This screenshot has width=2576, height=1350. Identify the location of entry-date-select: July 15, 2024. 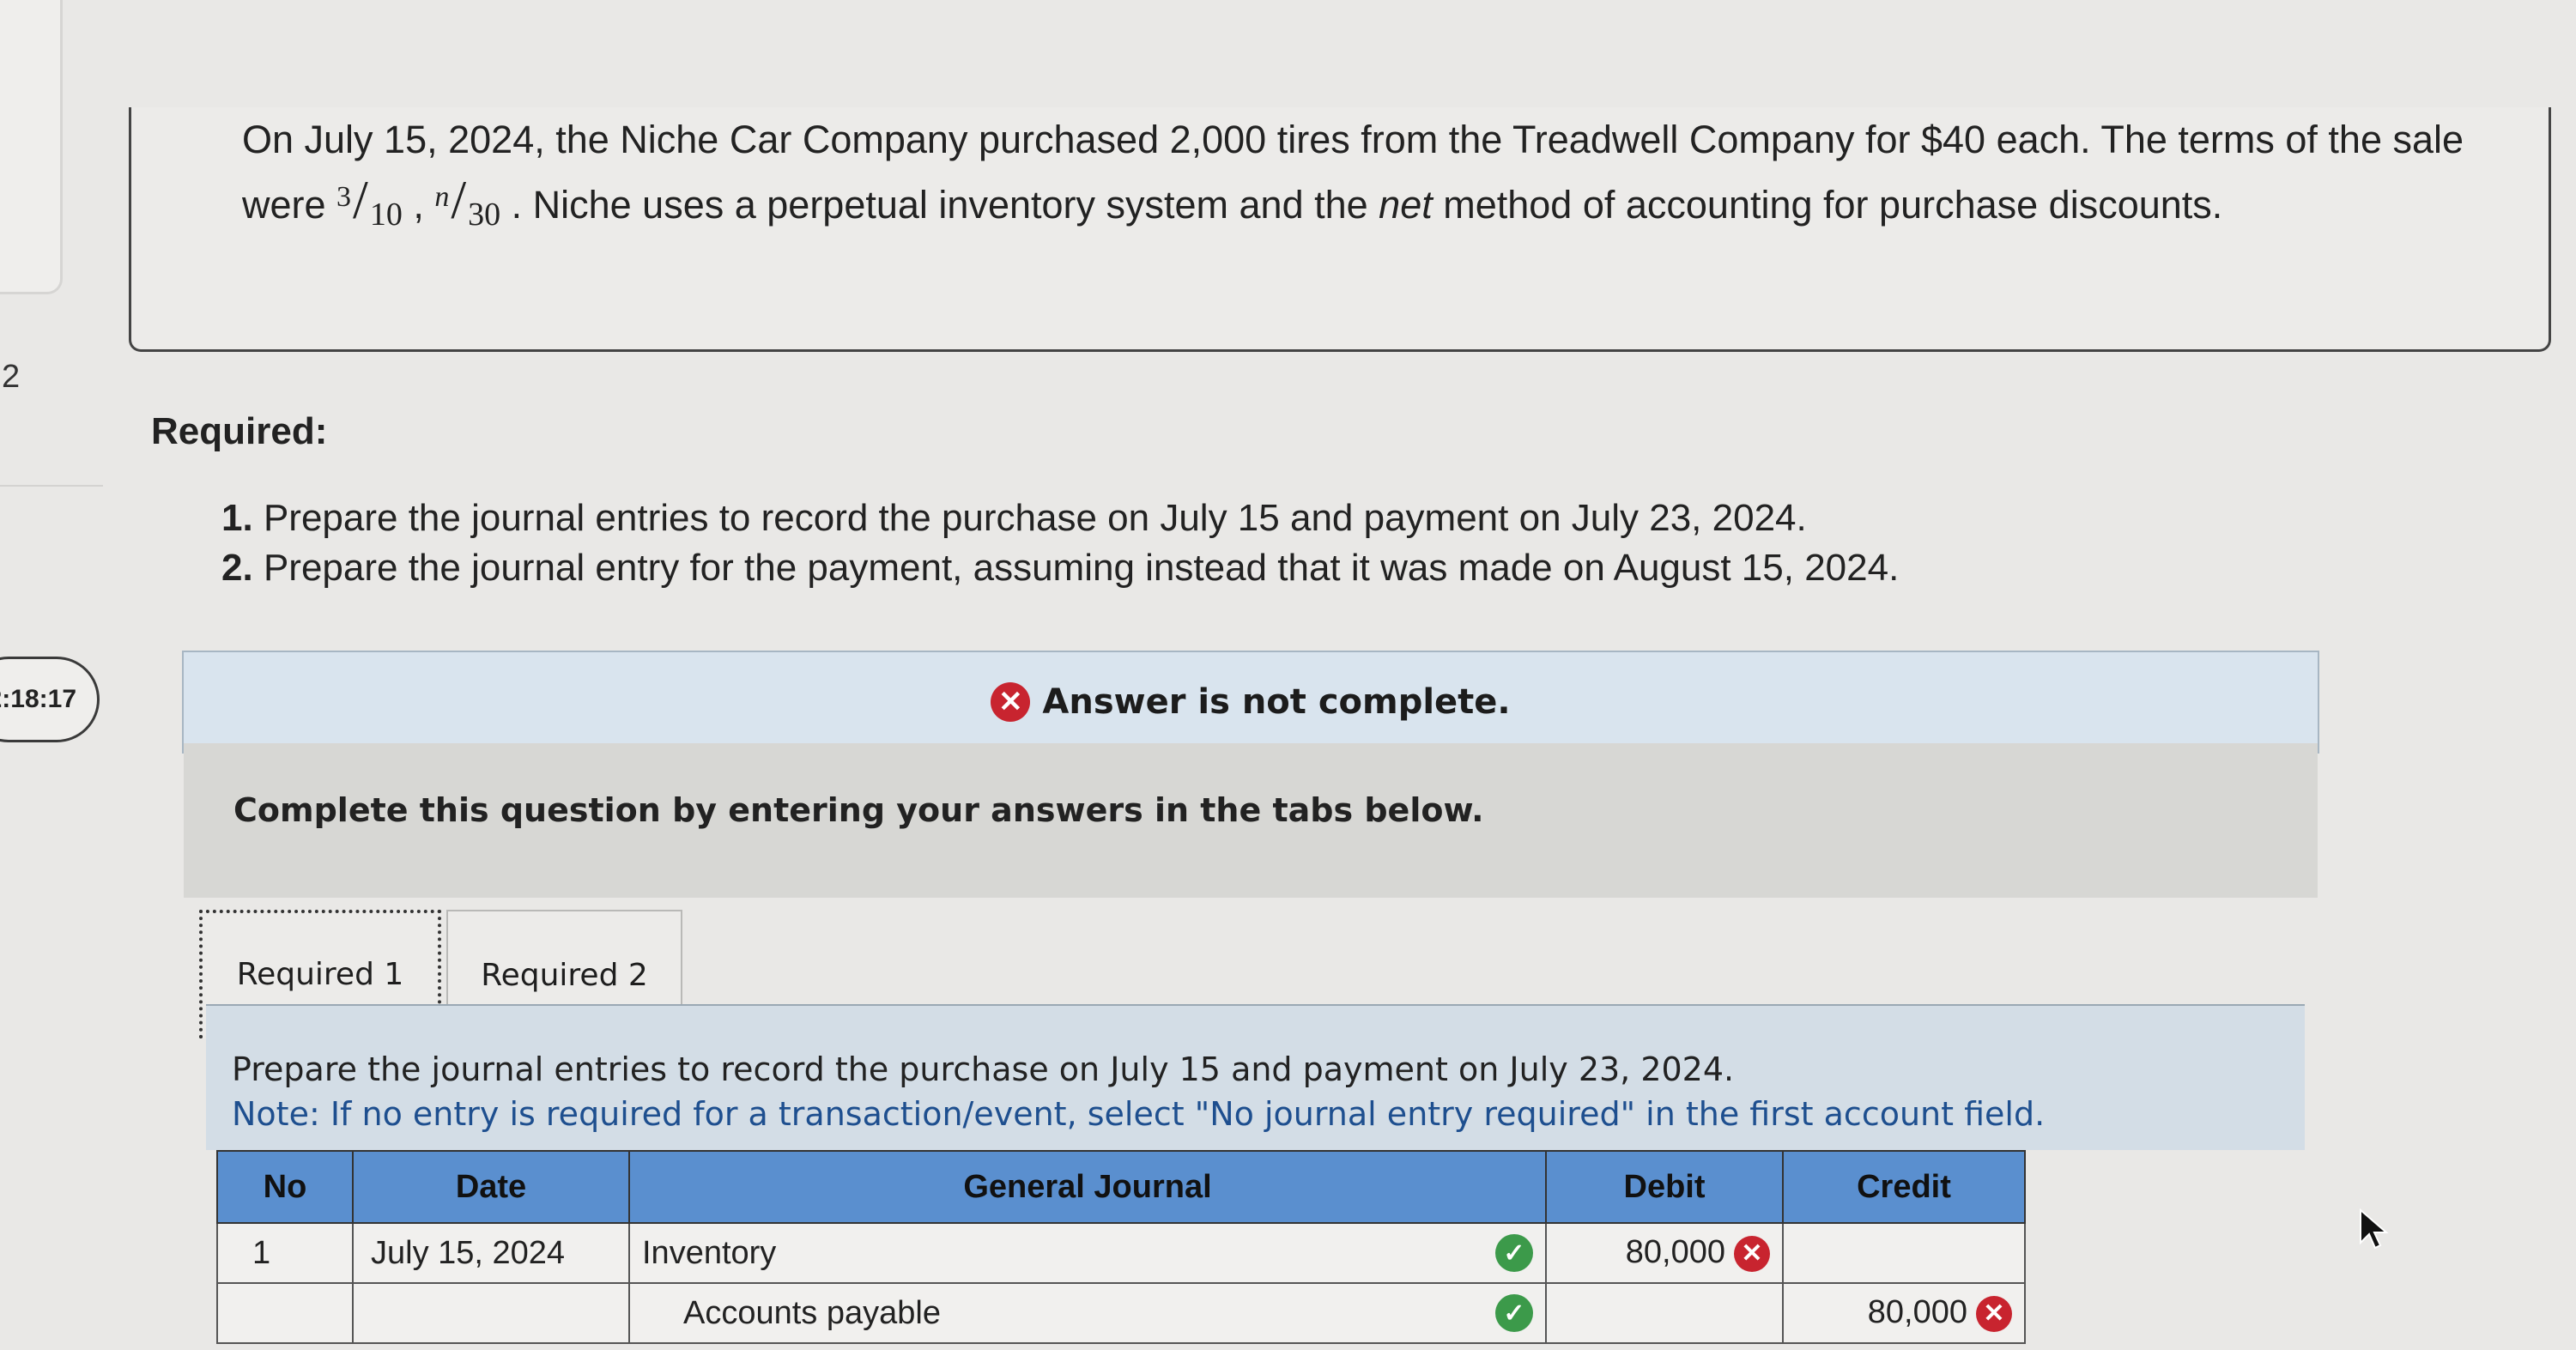
(491, 1253).